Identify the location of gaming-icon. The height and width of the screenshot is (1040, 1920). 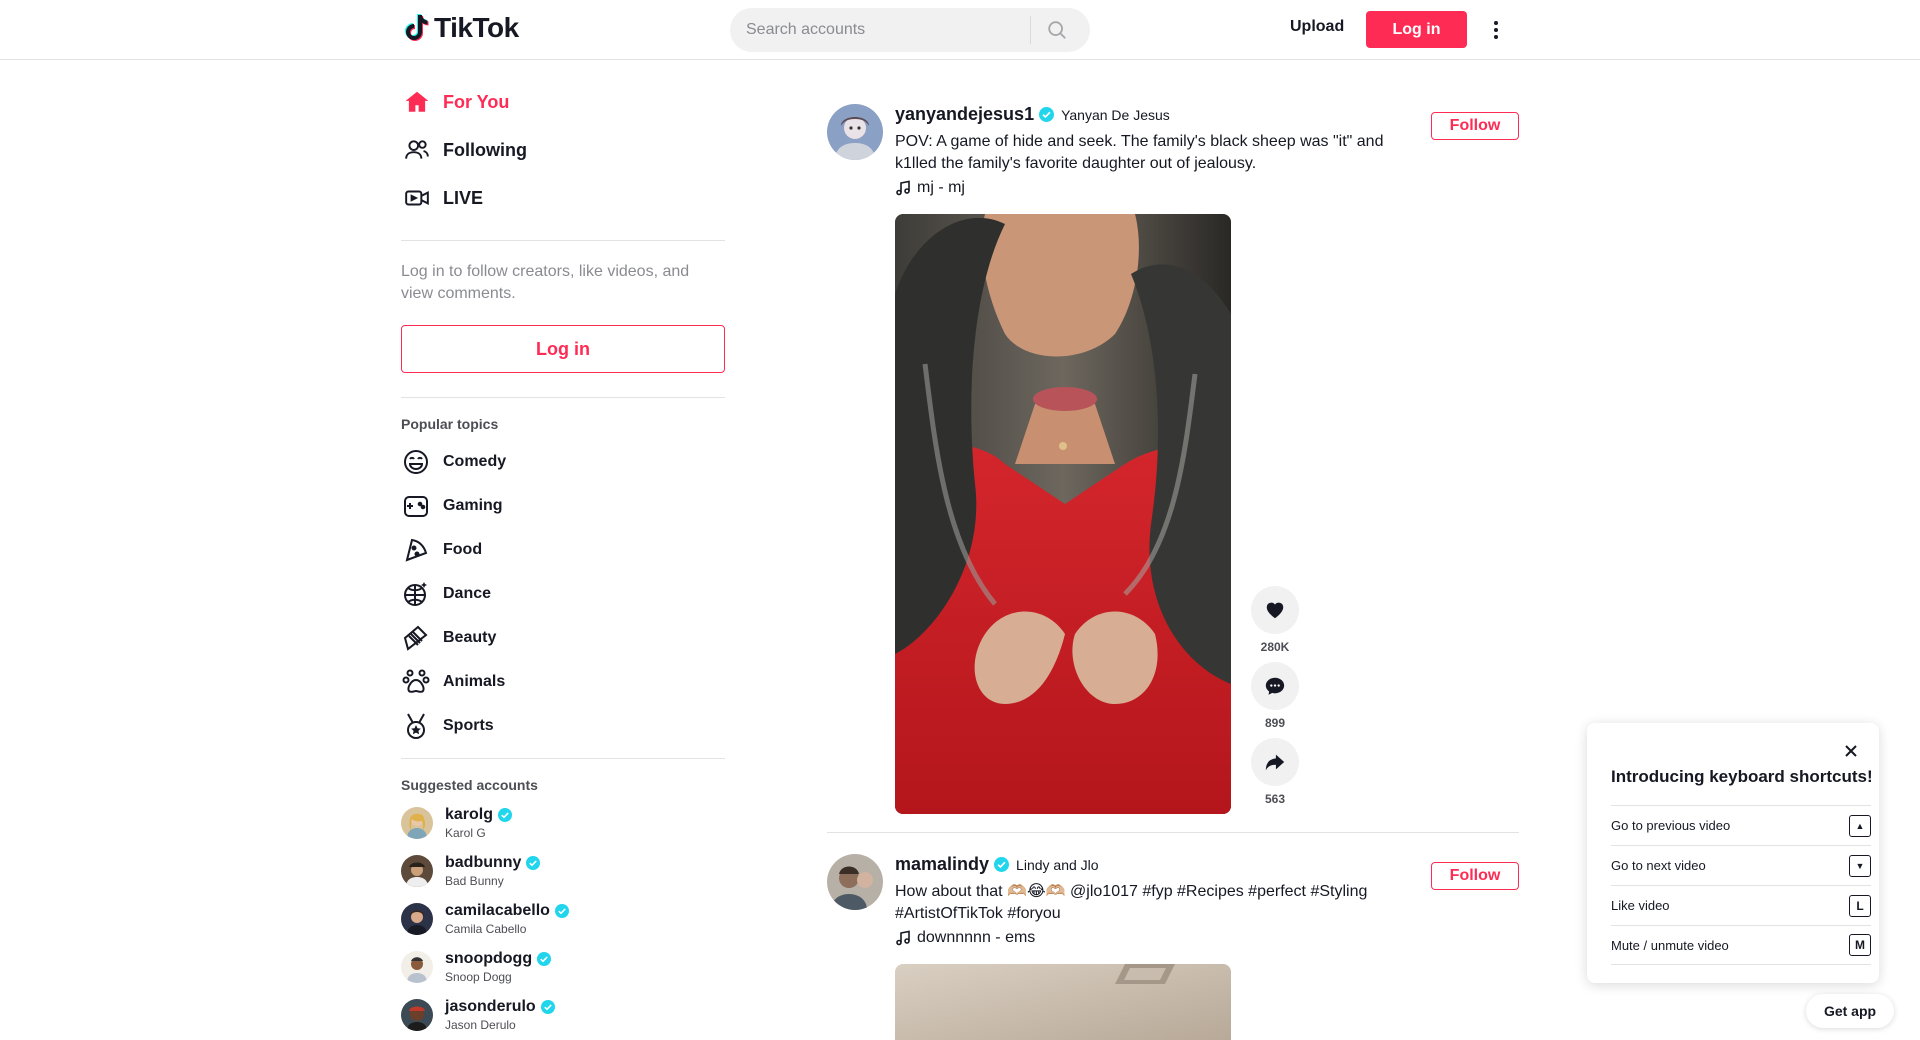
(416, 506).